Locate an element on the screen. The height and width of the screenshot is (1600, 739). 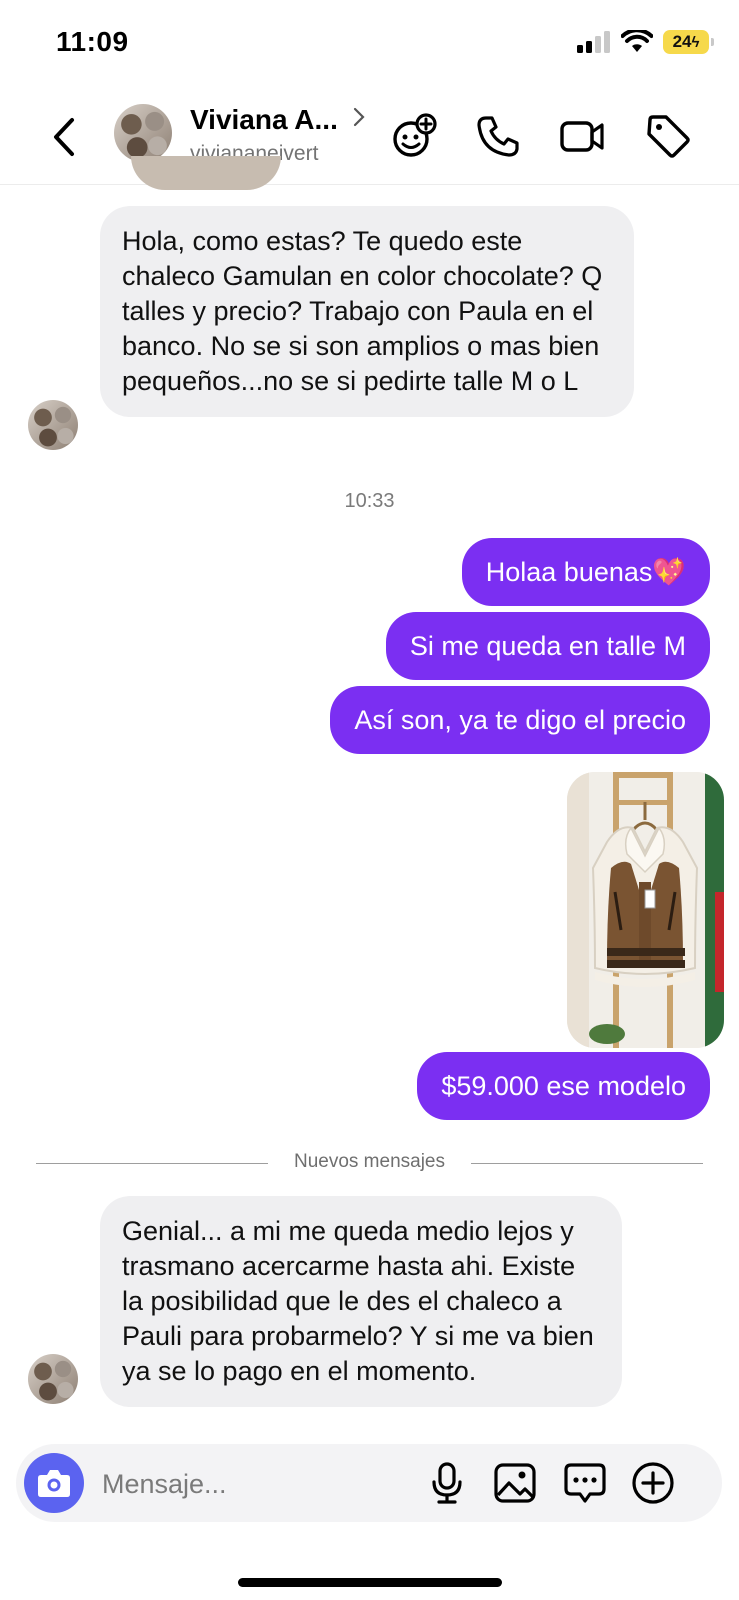
outgoing-message: Así son, ya te digo el precio is located at coordinates (520, 720).